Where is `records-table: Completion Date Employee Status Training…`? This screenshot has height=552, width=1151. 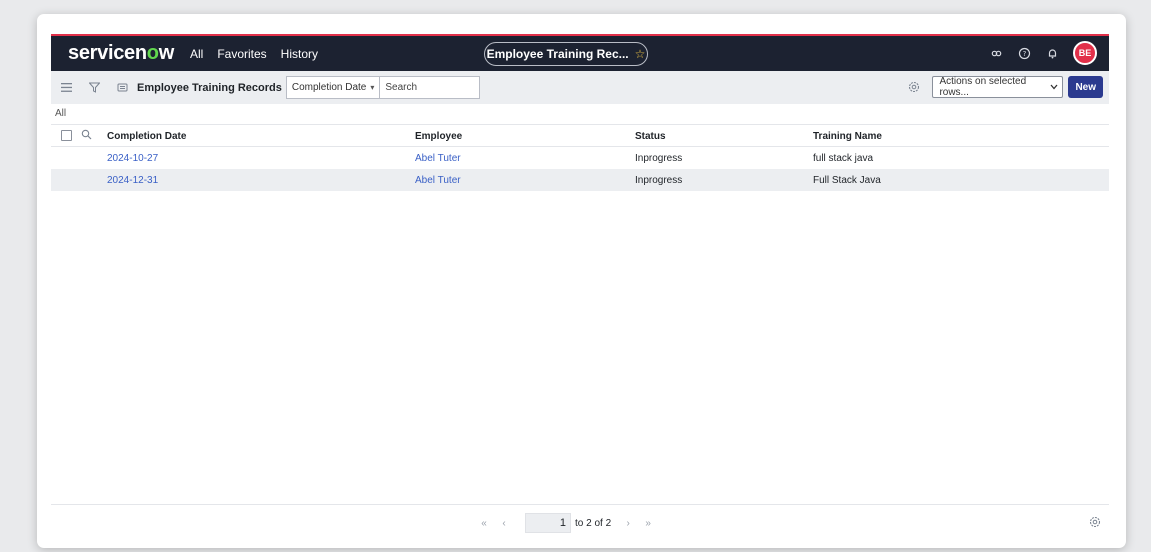
records-table: Completion Date Employee Status Training… is located at coordinates (580, 158).